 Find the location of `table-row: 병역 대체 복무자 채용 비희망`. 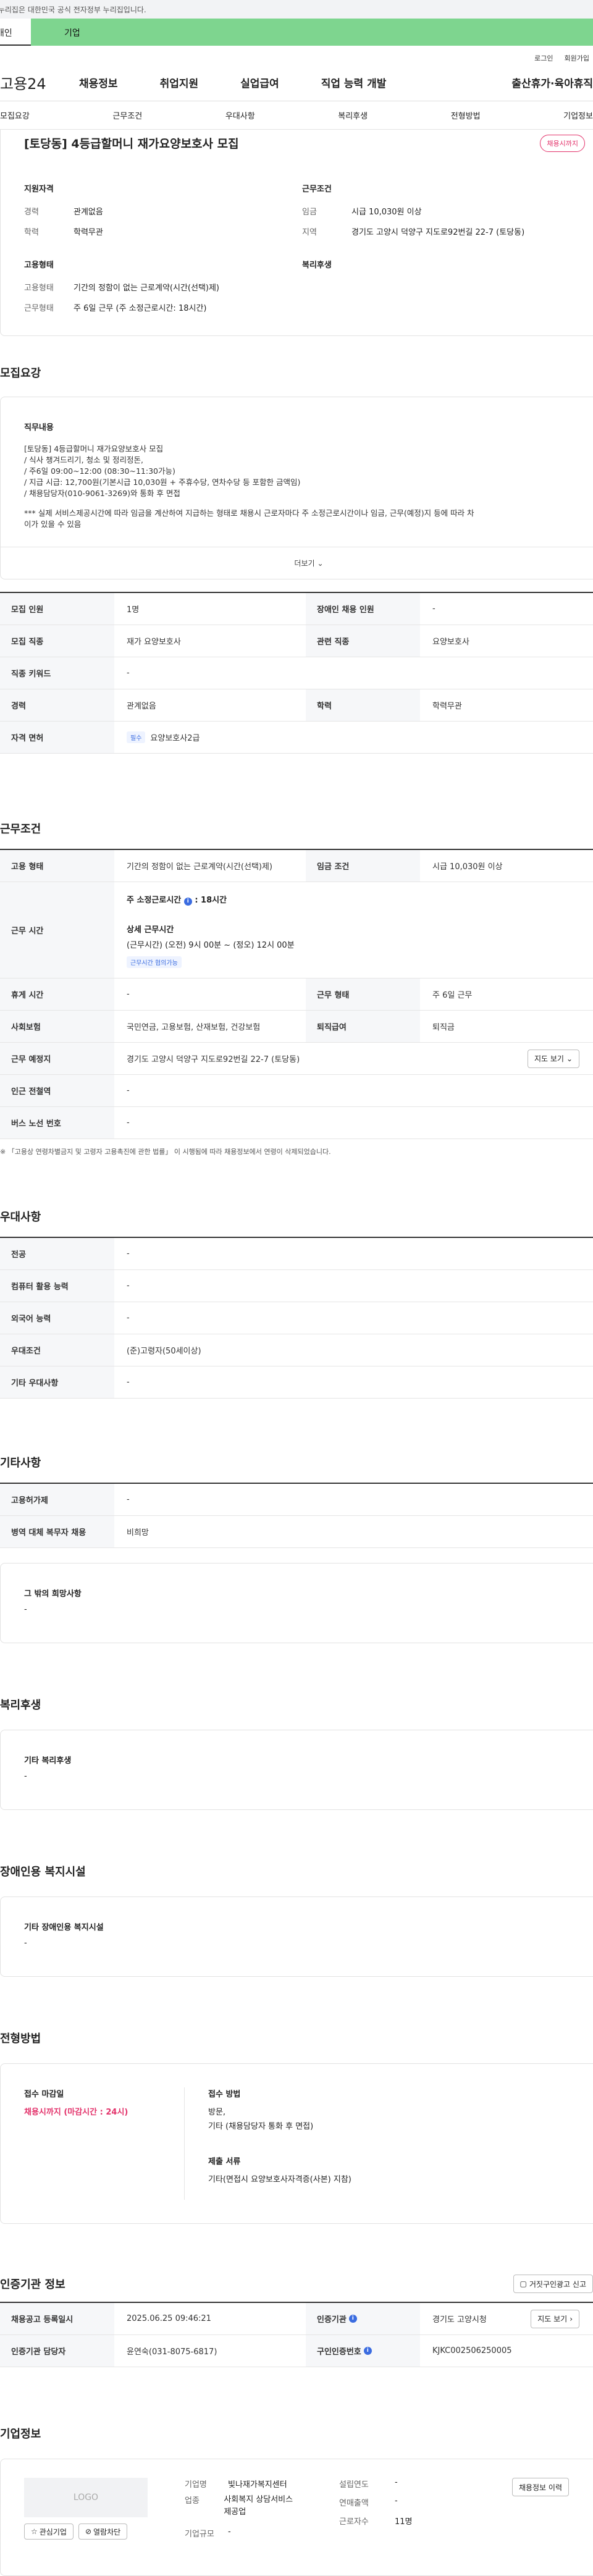

table-row: 병역 대체 복무자 채용 비희망 is located at coordinates (296, 1532).